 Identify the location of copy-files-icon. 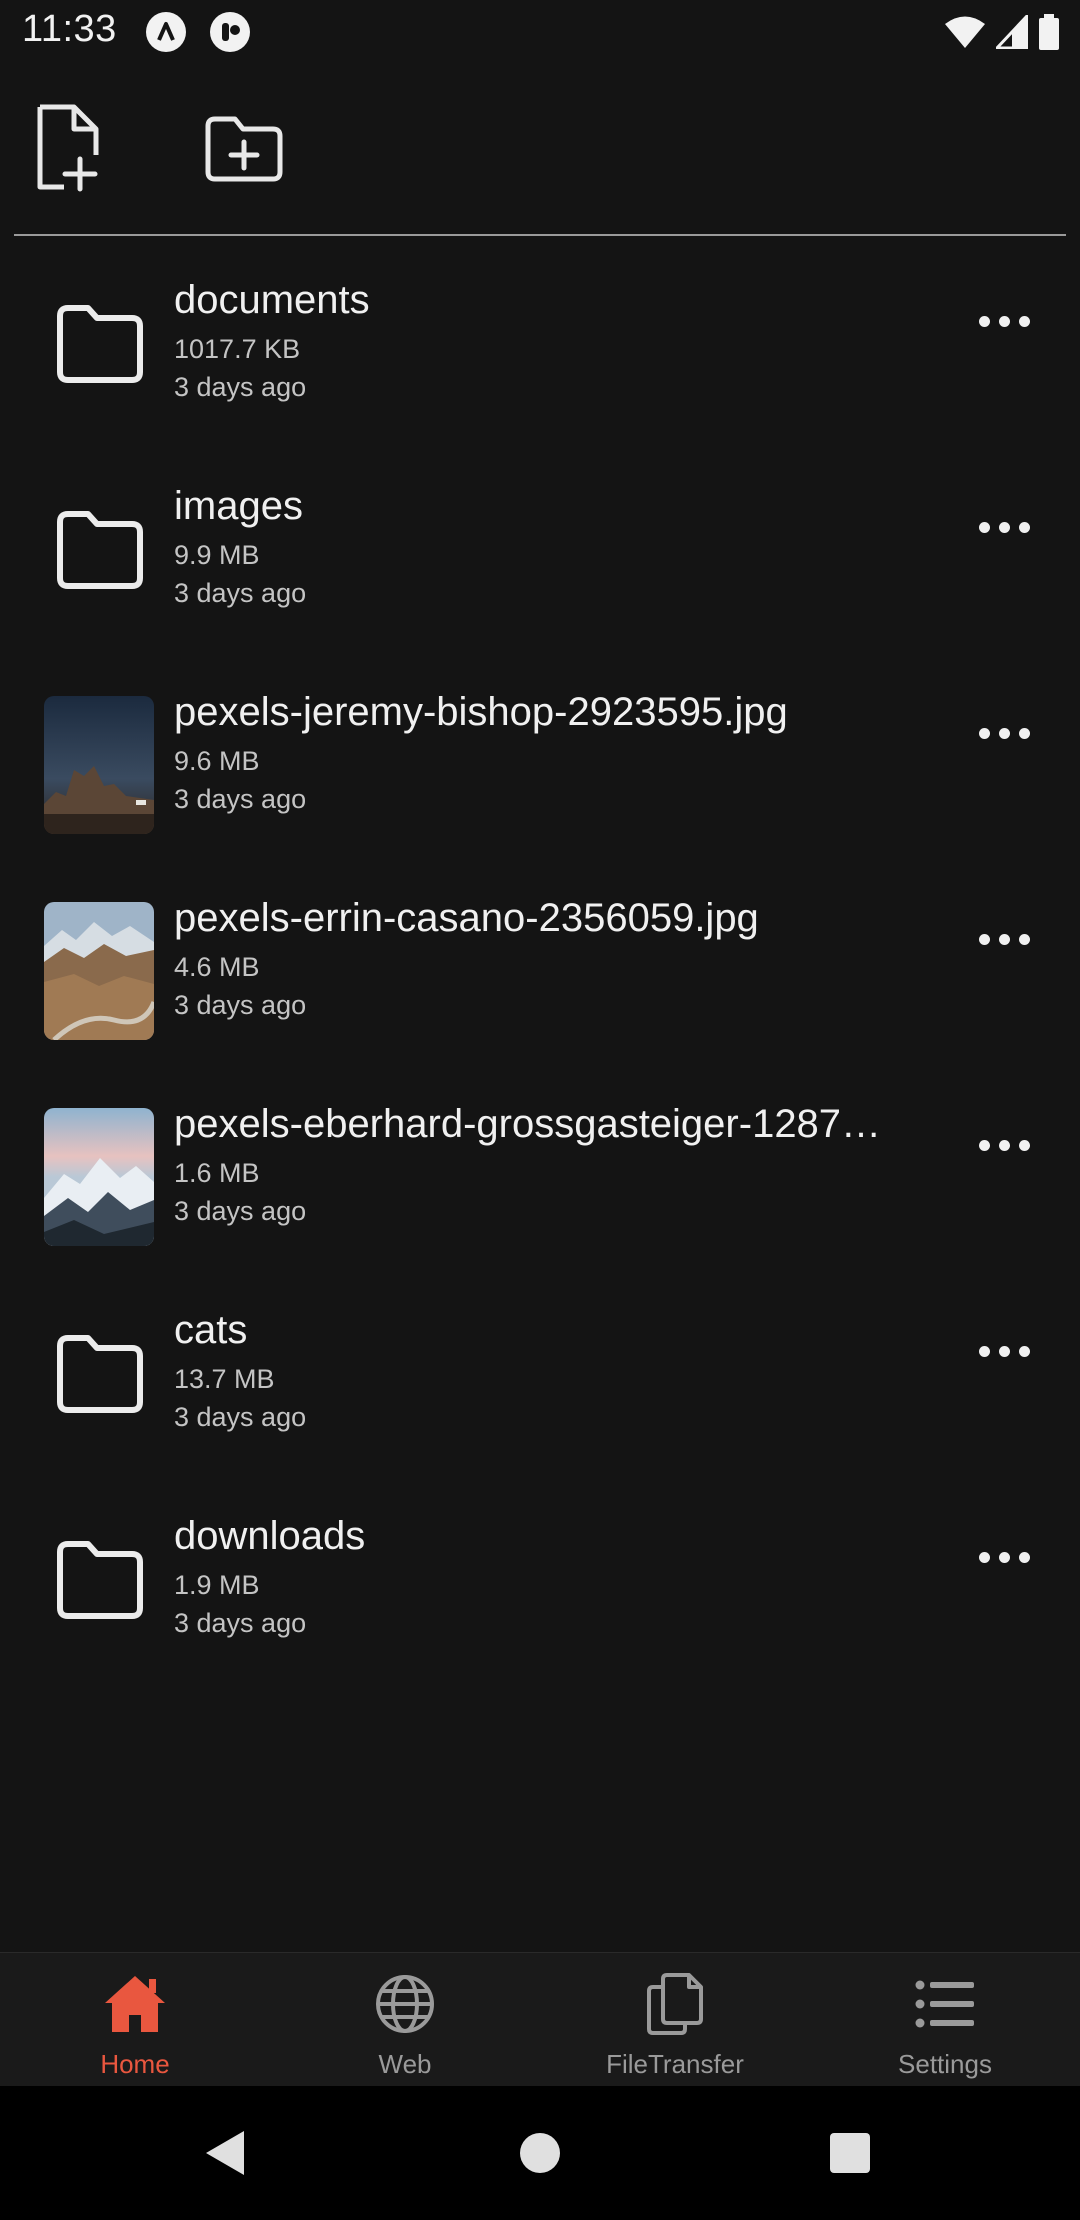
(675, 2004).